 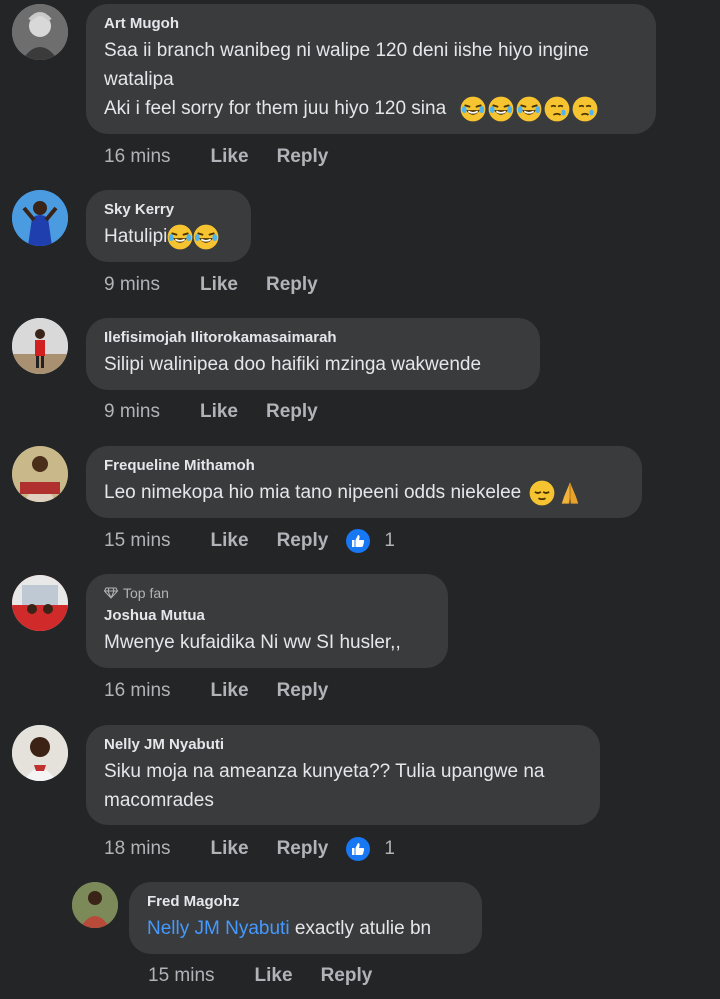 What do you see at coordinates (168, 209) in the screenshot?
I see `commenter-name: Sky Kerry` at bounding box center [168, 209].